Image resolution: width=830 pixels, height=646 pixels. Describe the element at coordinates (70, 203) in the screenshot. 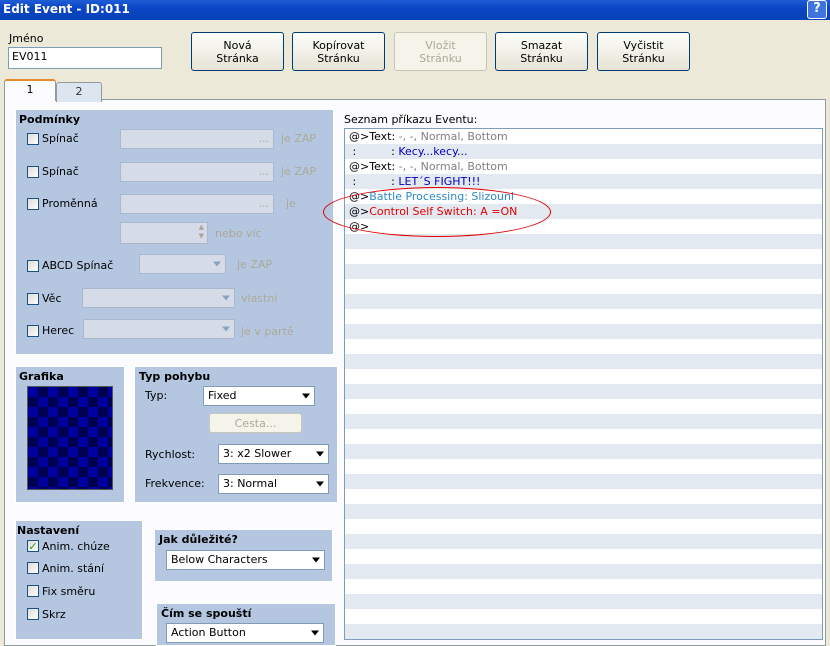

I see `variable-label: Proměnná` at that location.